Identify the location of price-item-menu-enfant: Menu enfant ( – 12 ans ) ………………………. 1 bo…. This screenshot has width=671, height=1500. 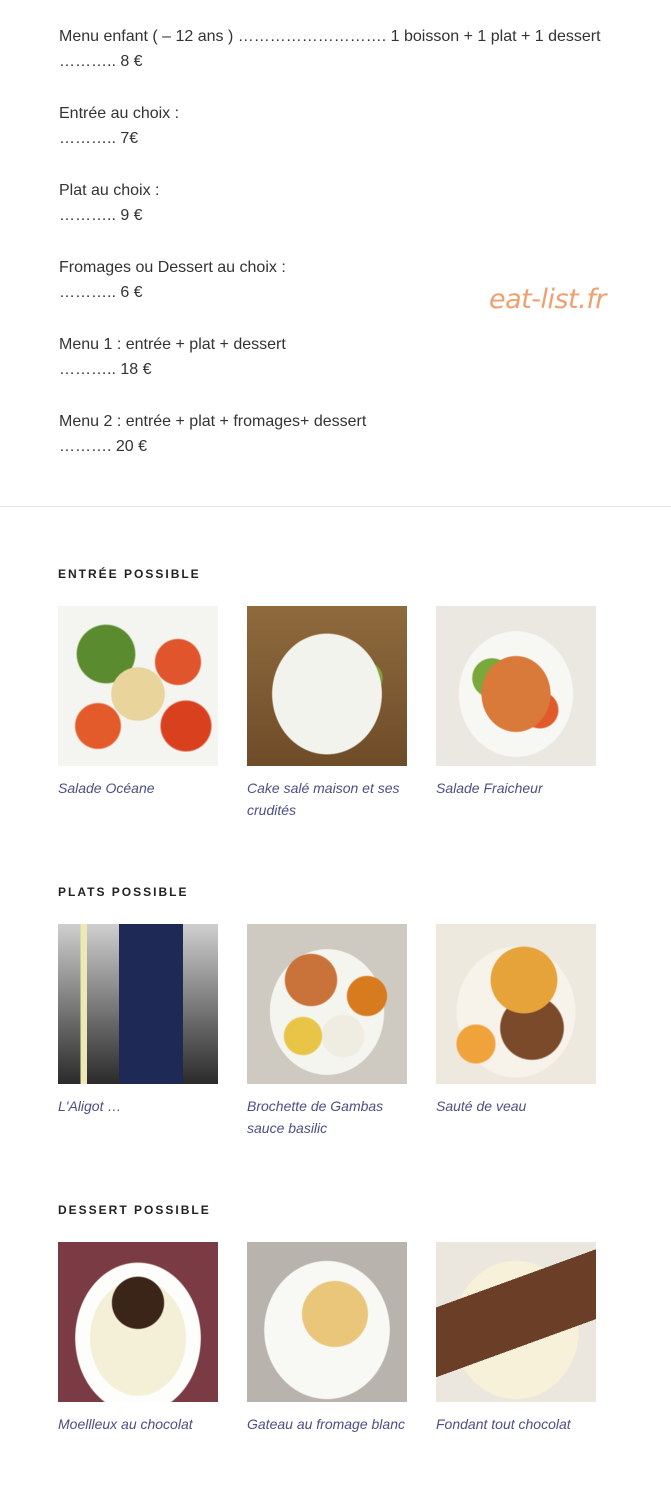
(349, 62).